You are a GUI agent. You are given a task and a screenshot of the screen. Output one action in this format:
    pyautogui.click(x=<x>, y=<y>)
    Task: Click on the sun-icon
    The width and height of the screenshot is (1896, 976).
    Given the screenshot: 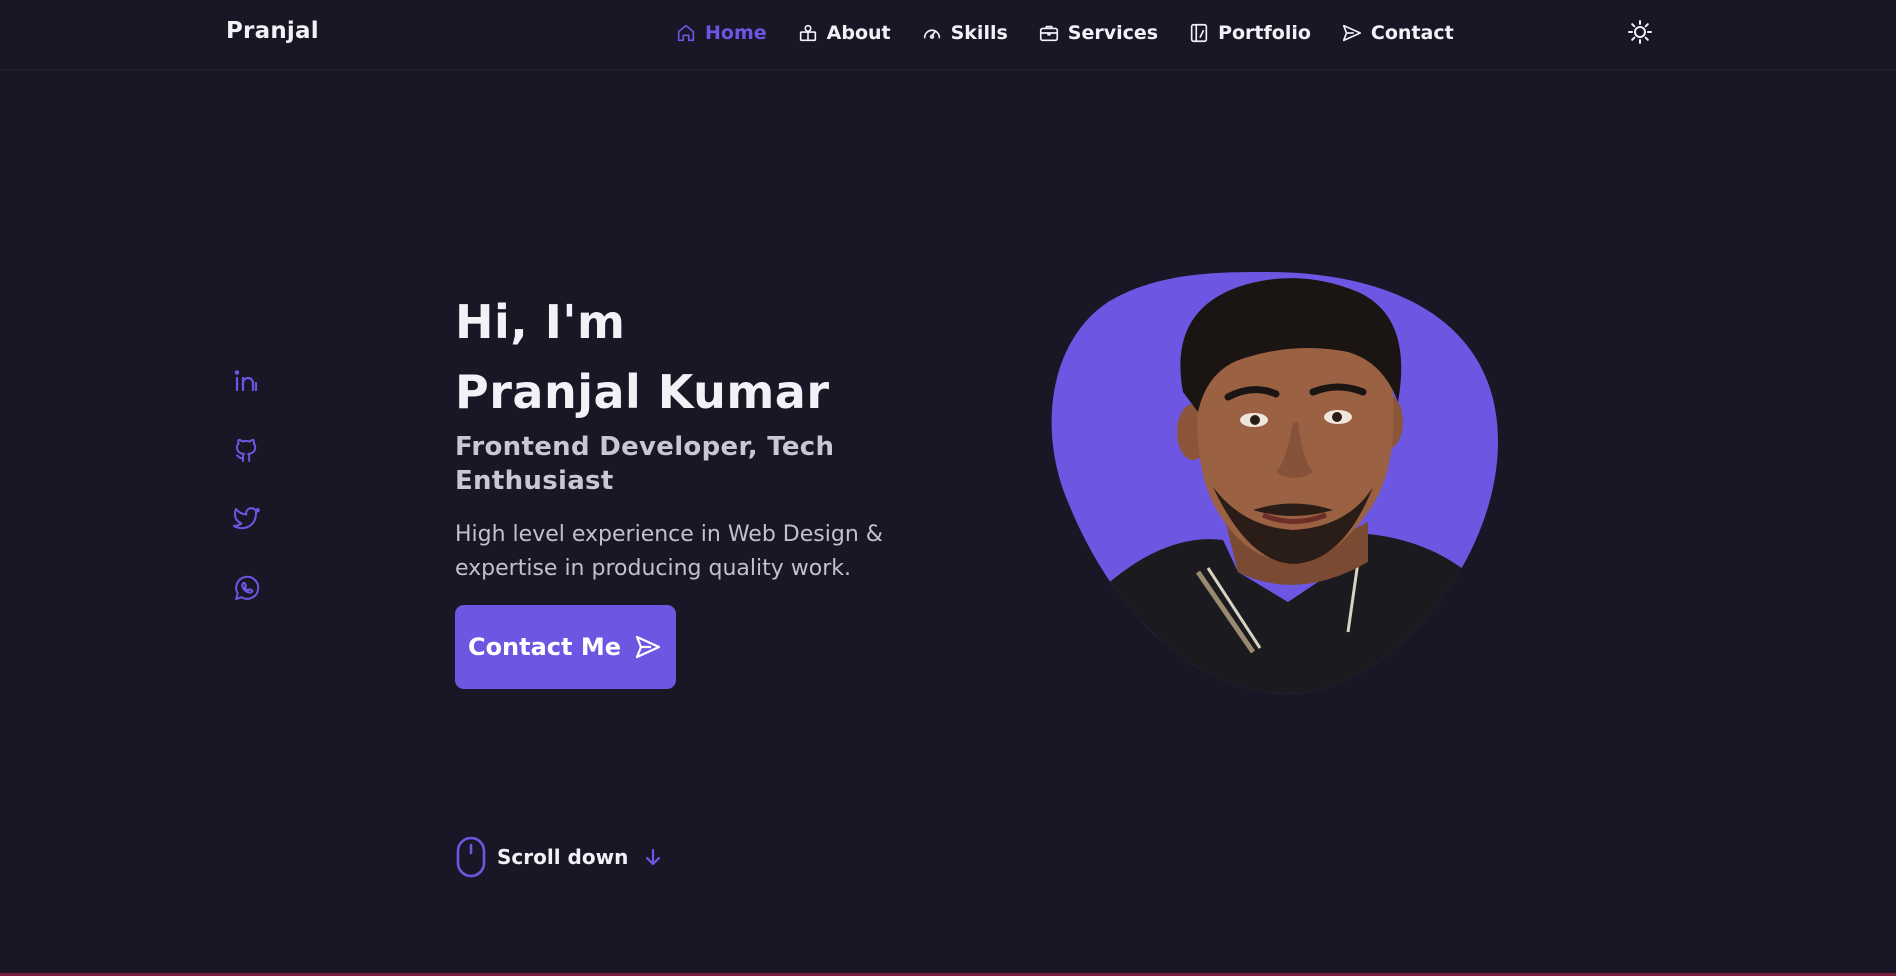 What is the action you would take?
    pyautogui.click(x=1640, y=32)
    